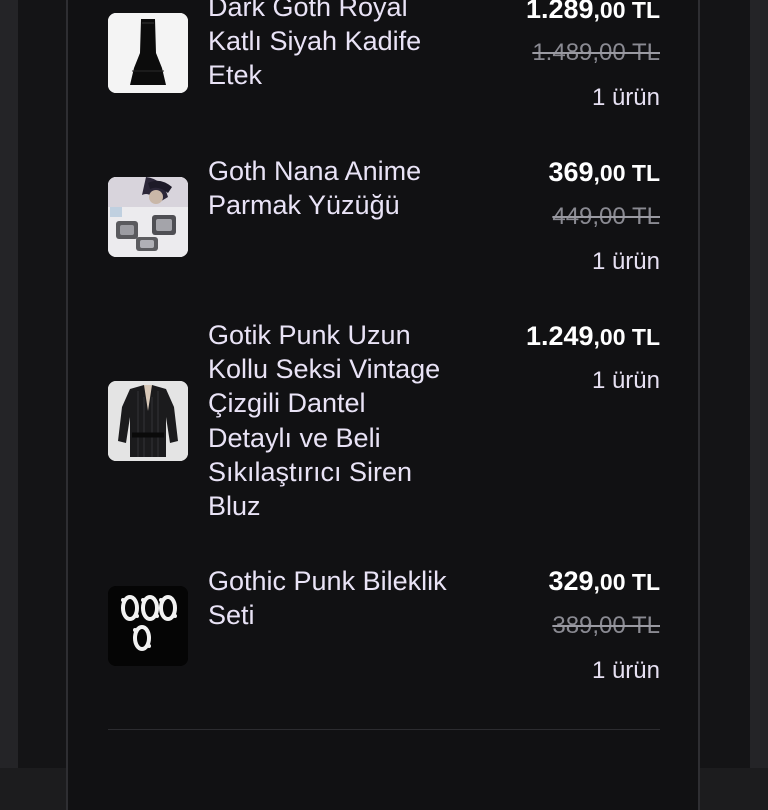  Describe the element at coordinates (571, 581) in the screenshot. I see `price-main: 329` at that location.